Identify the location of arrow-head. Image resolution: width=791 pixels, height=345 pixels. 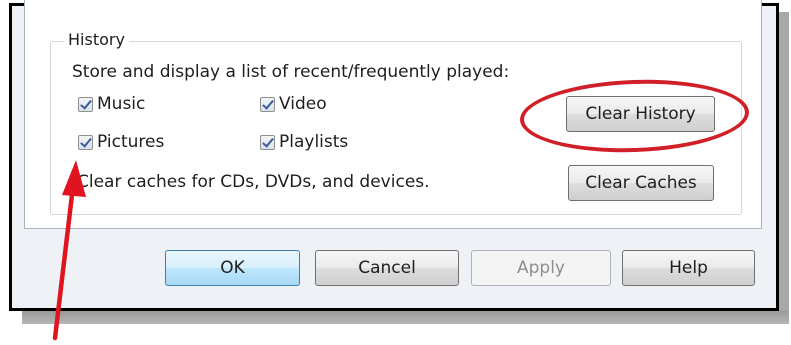
(74, 178).